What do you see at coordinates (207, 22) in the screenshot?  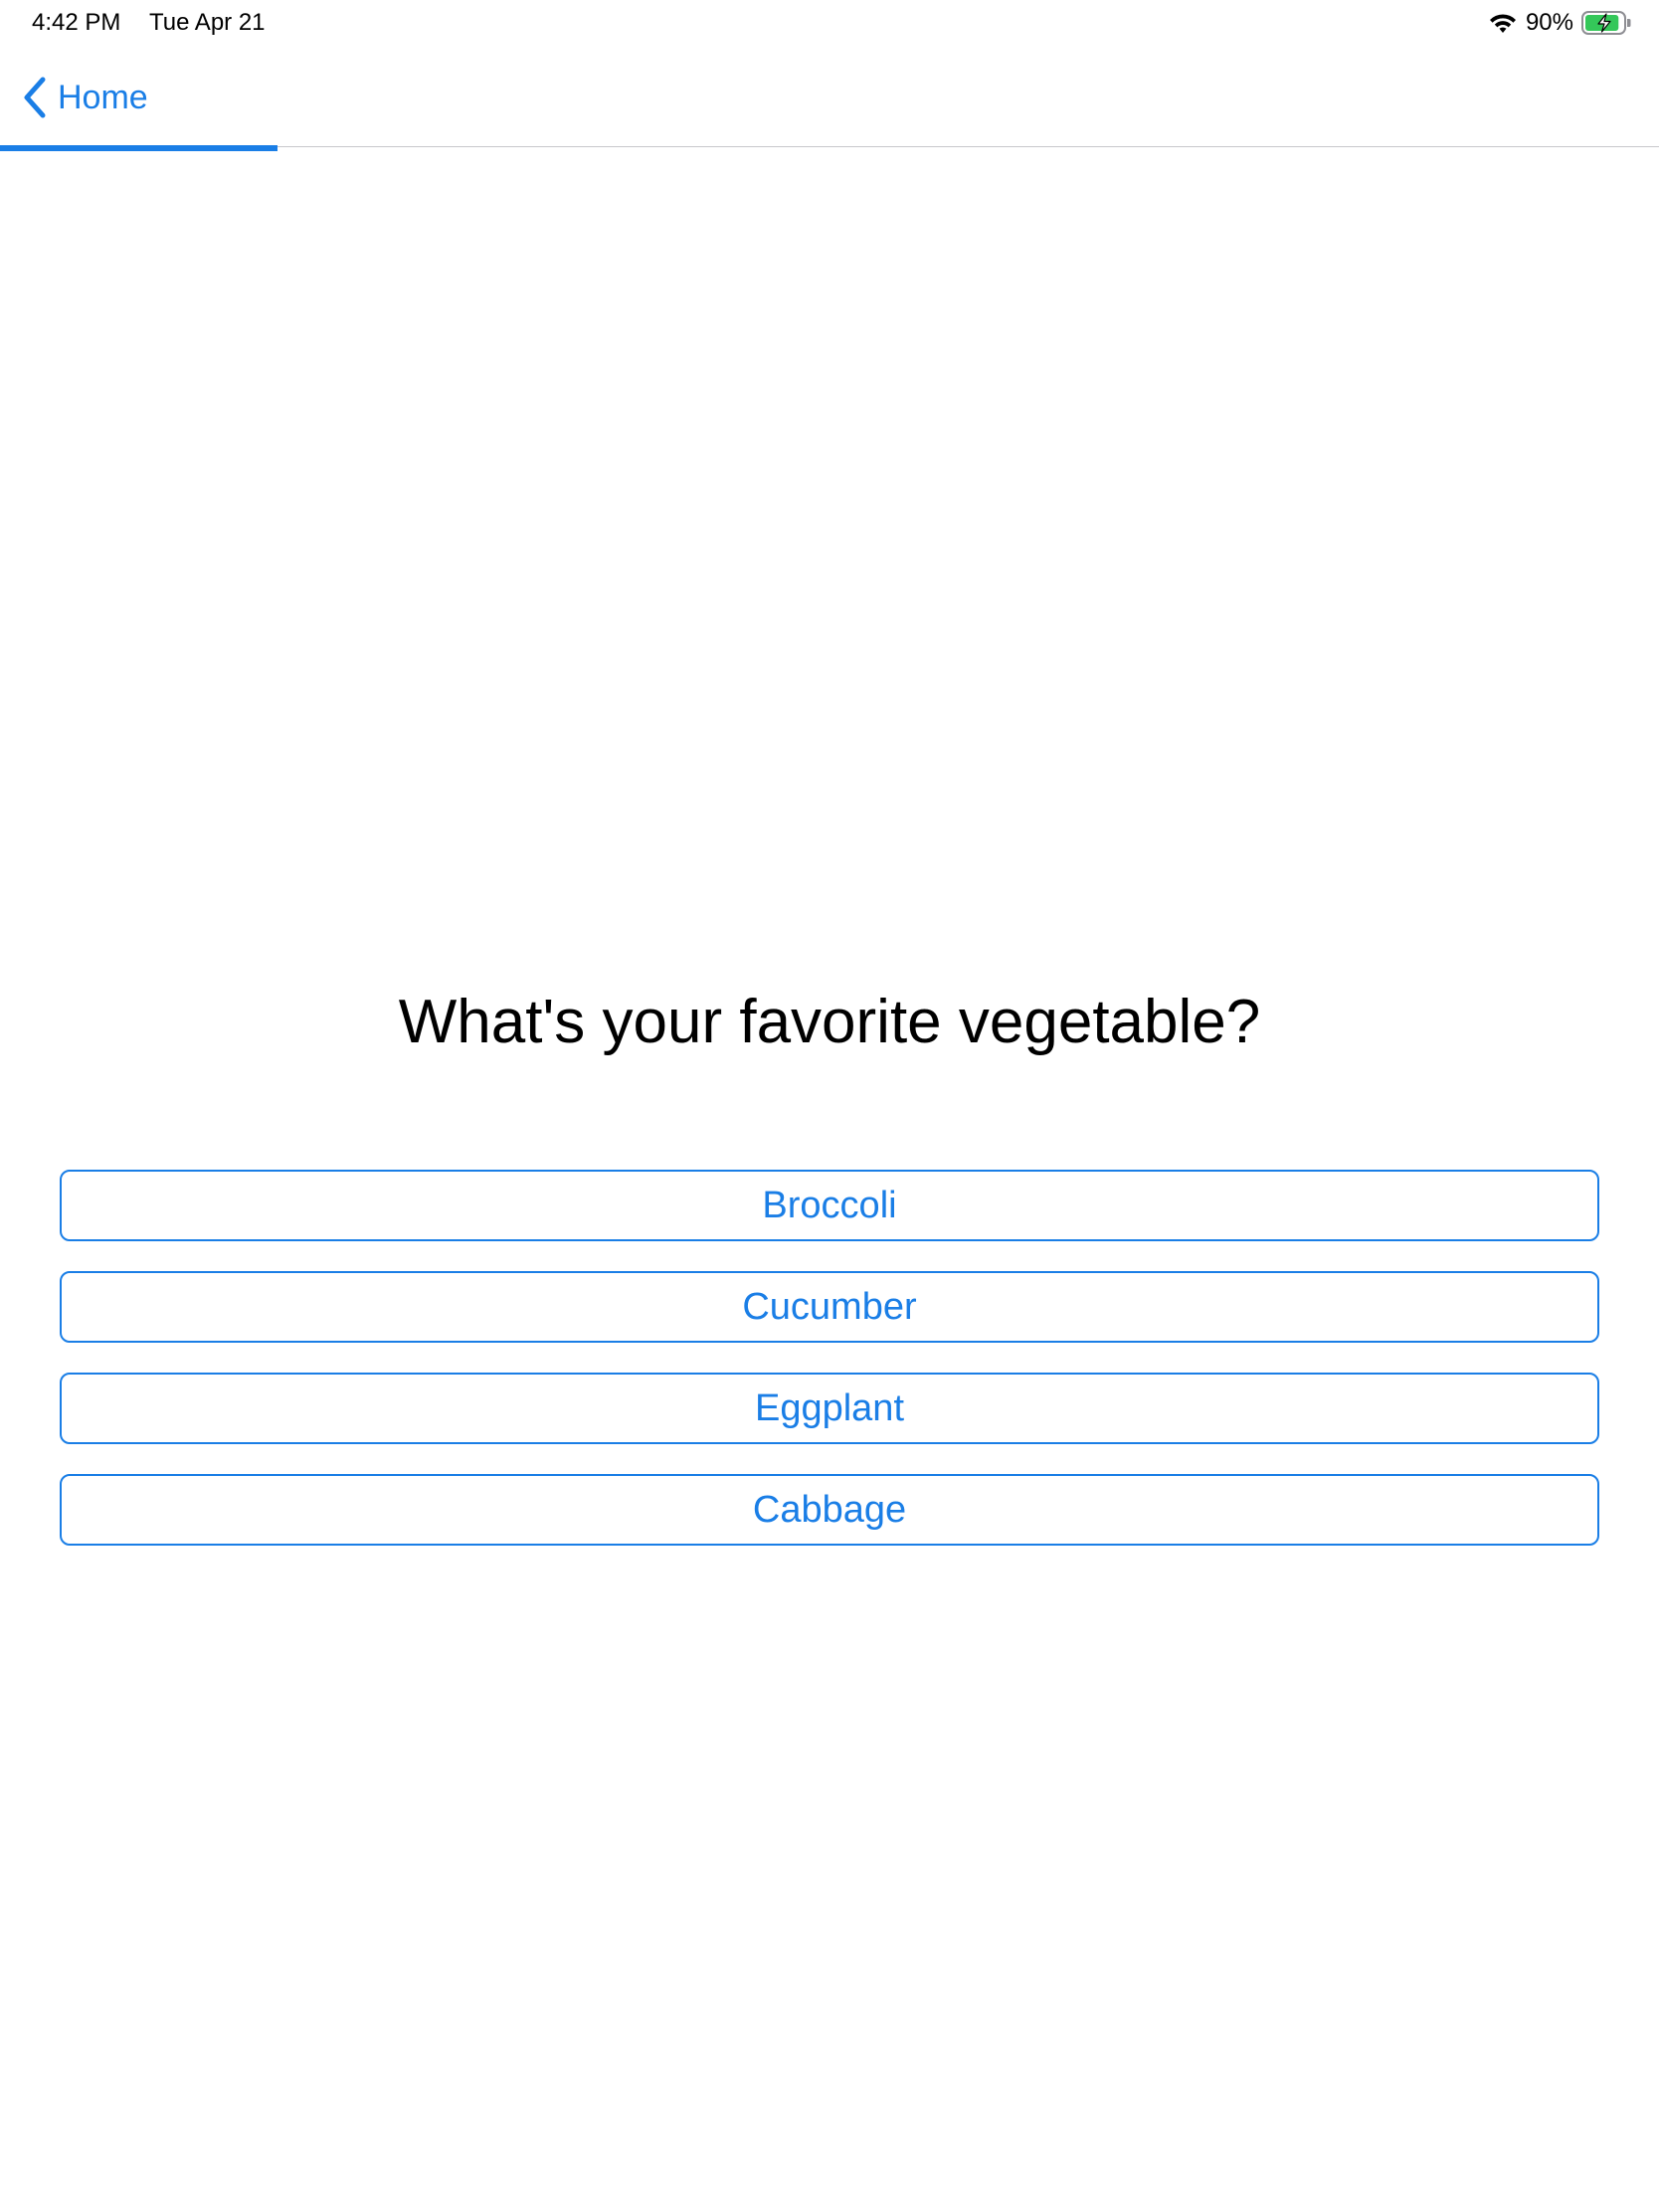 I see `status-date: Tue Apr 21` at bounding box center [207, 22].